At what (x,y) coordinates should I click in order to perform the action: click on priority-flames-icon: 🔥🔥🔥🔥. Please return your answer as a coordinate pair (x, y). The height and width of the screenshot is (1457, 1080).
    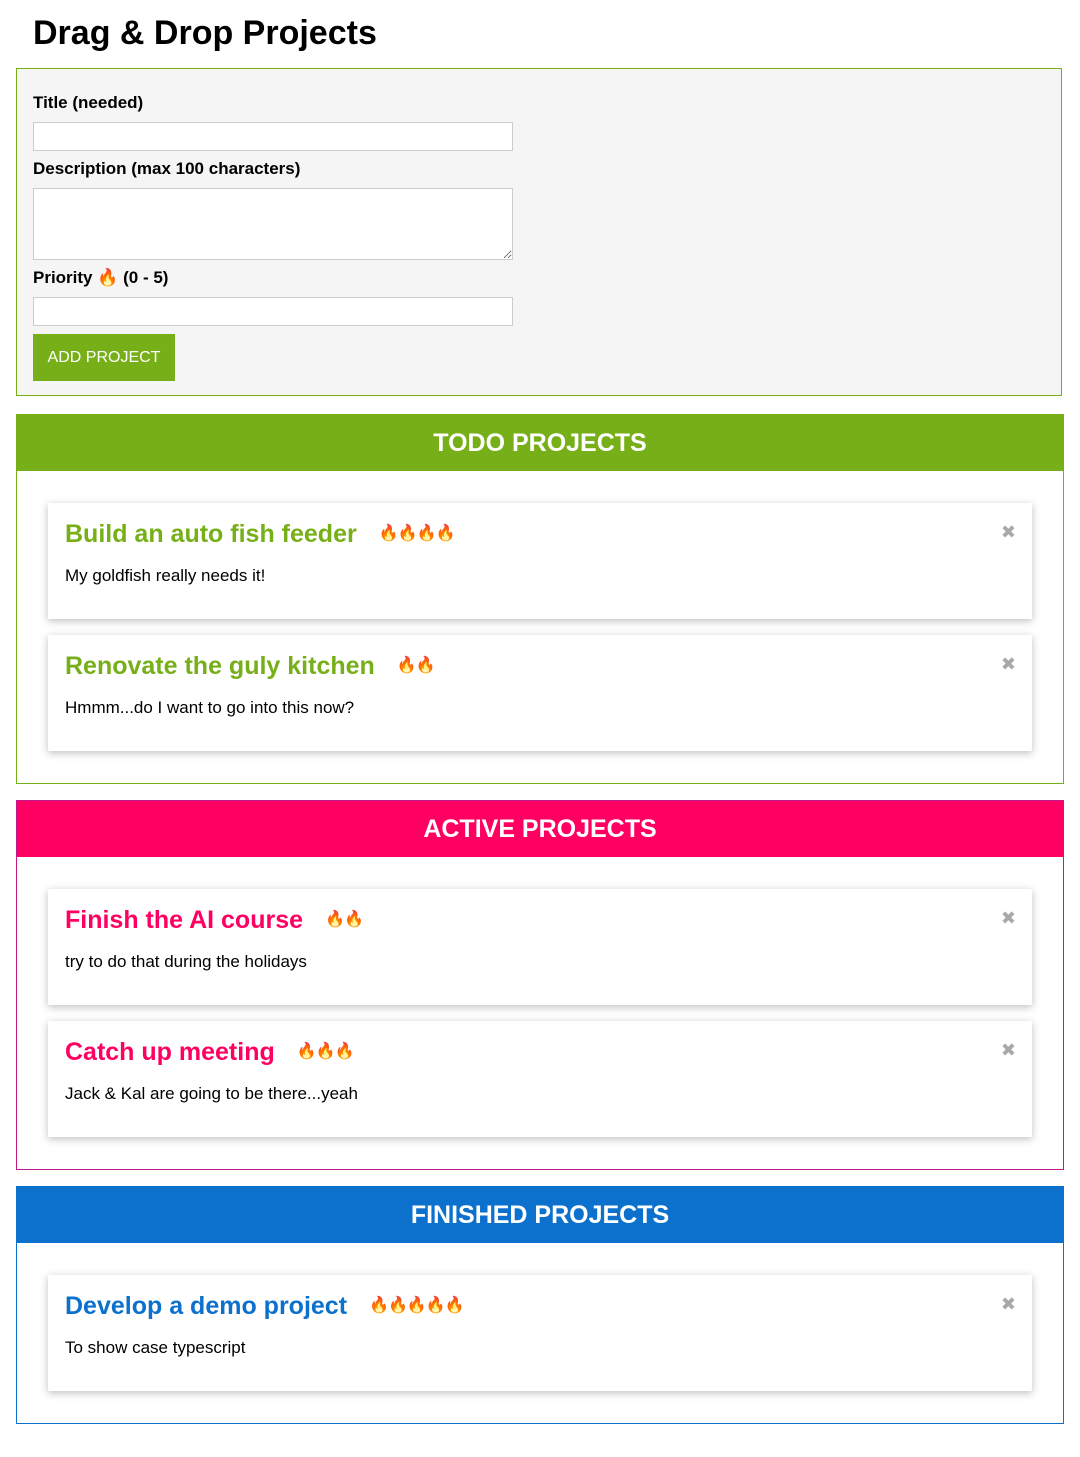
    Looking at the image, I should click on (417, 533).